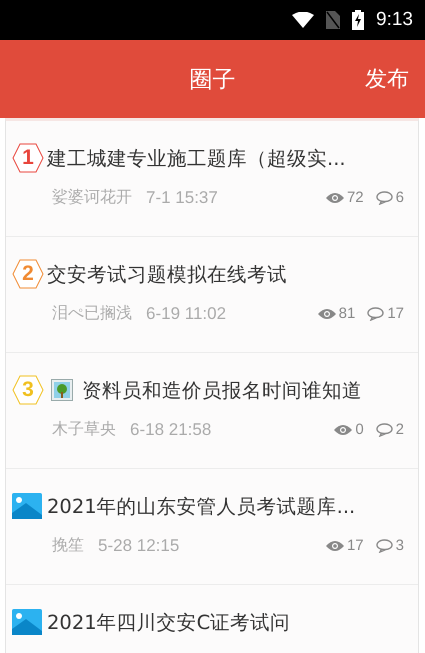  Describe the element at coordinates (28, 274) in the screenshot. I see `rank-number: 2` at that location.